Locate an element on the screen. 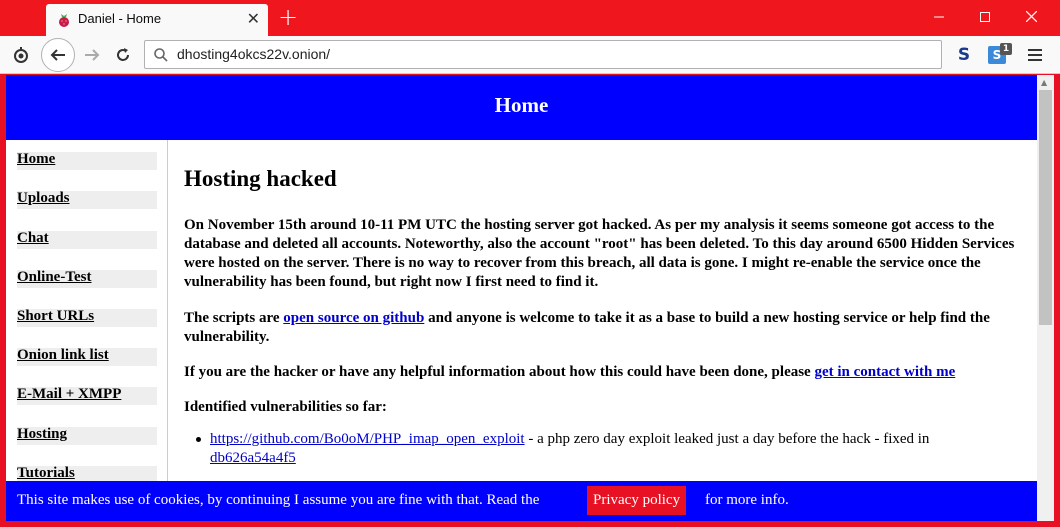 The image size is (1060, 527). tor-onion-icon is located at coordinates (21, 55).